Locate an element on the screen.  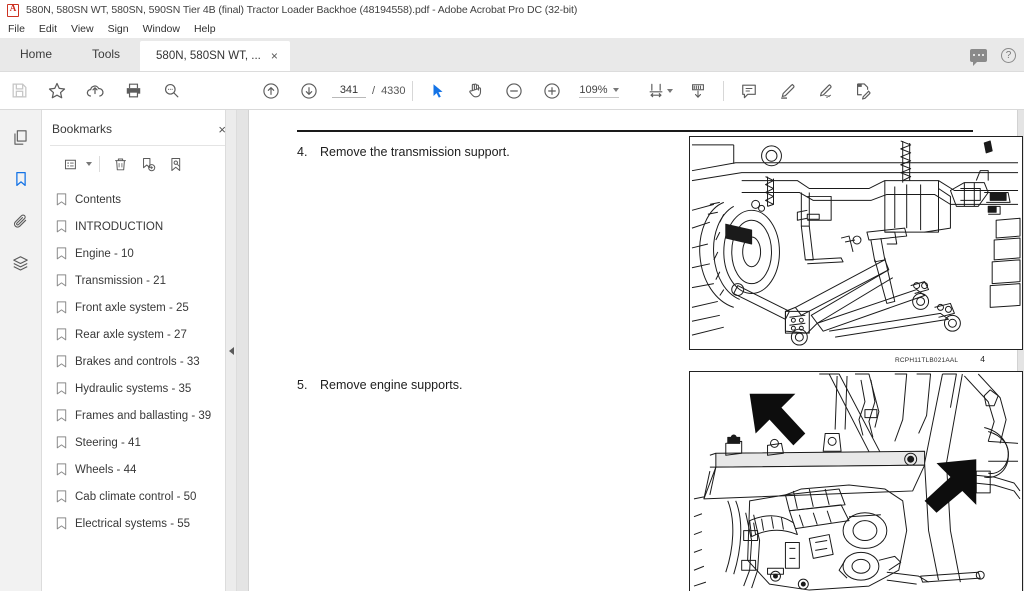
bookmark-label: Brakes and controls - 33 is located at coordinates (137, 362).